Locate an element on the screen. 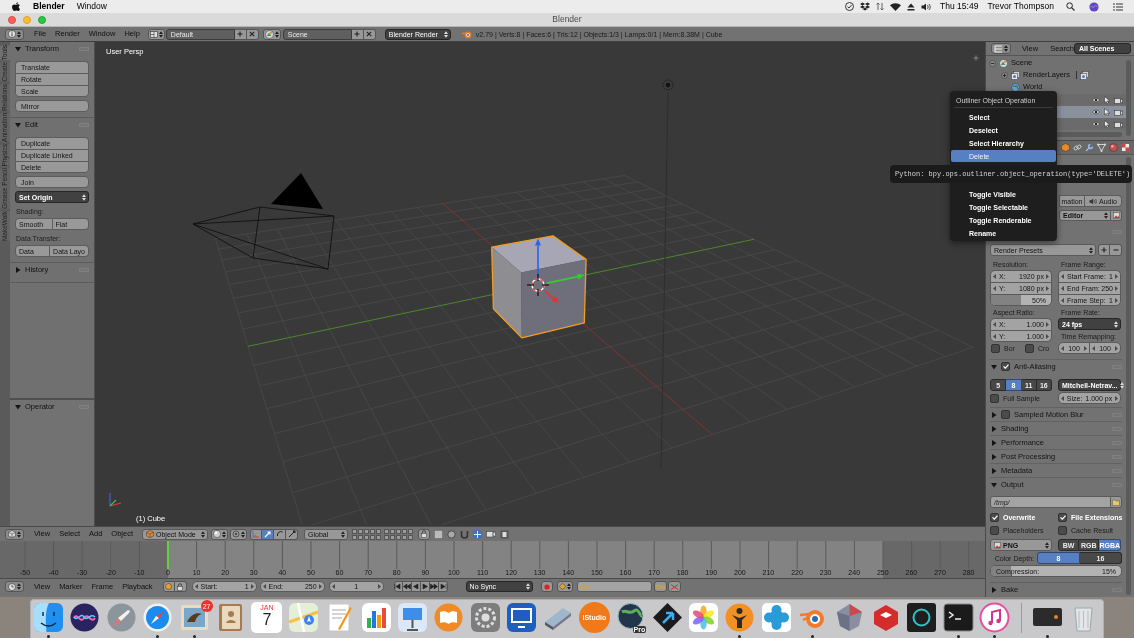  window-title: Blender is located at coordinates (567, 19).